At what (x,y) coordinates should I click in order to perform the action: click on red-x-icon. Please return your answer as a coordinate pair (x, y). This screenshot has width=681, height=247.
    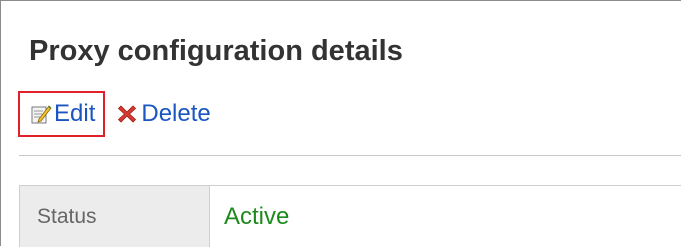
    Looking at the image, I should click on (127, 114).